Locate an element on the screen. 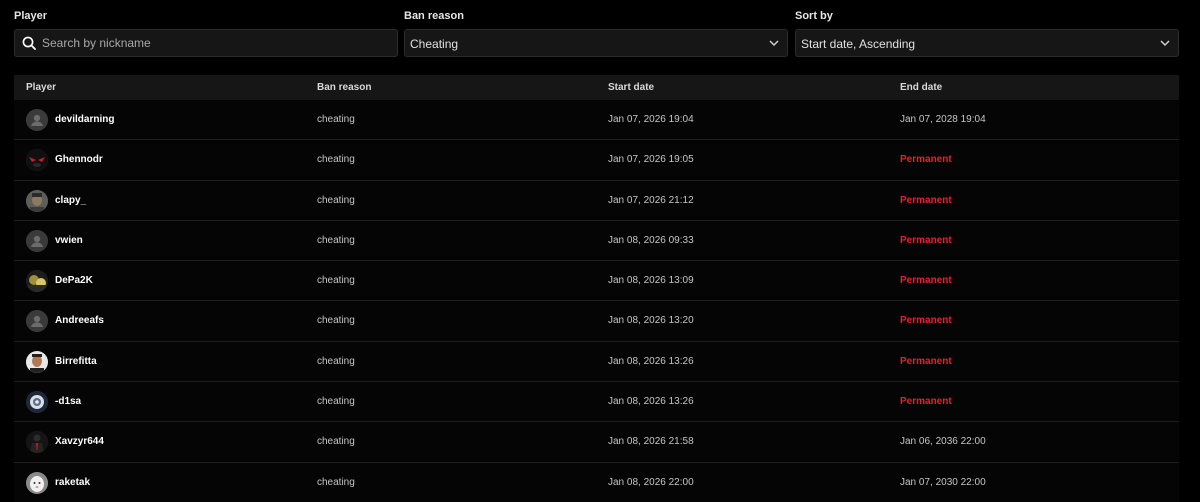  table-row: -d1sa cheating Jan 08, 2026 13:26 Permanent is located at coordinates (596, 402).